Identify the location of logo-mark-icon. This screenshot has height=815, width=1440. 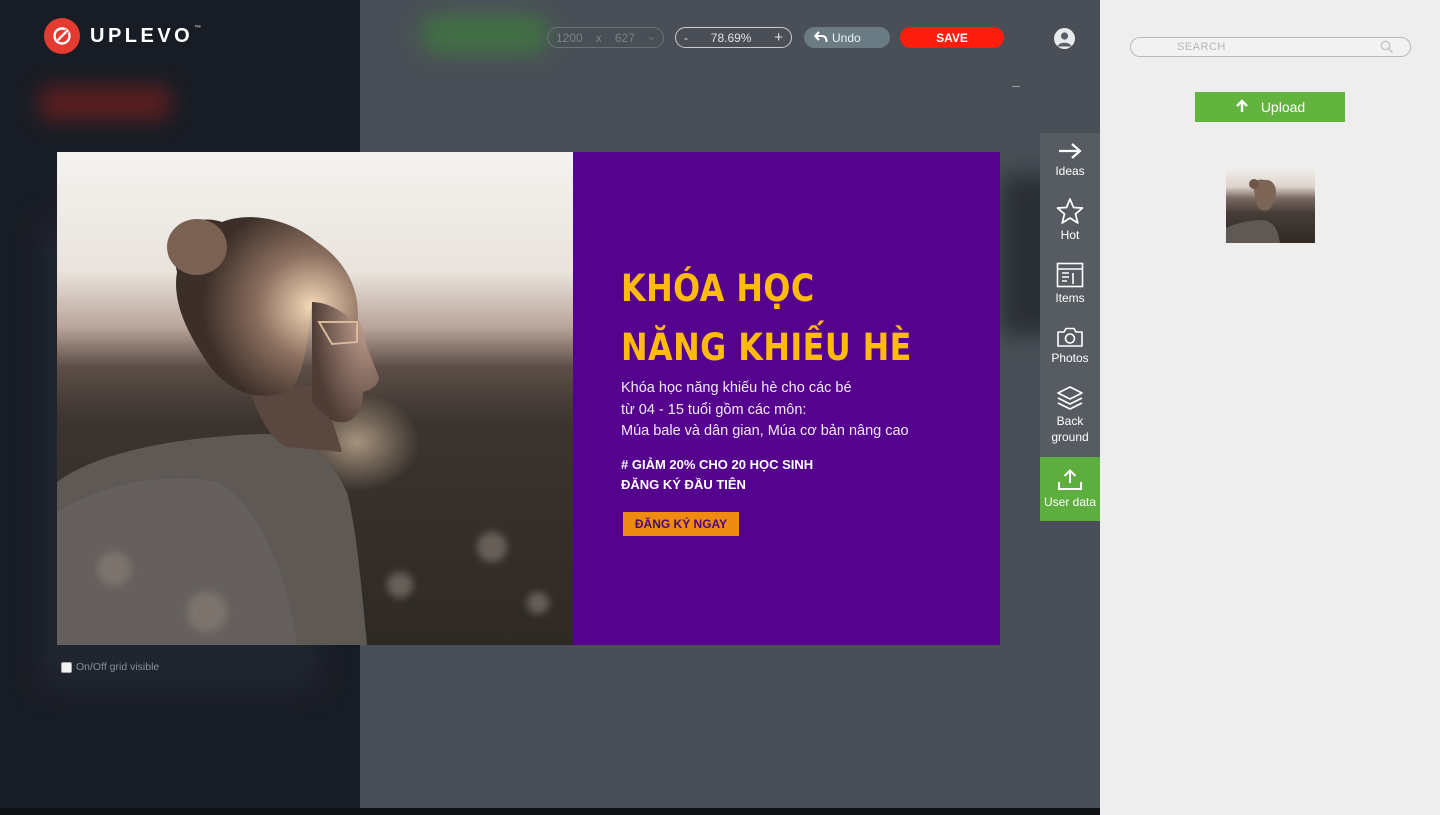
(62, 36).